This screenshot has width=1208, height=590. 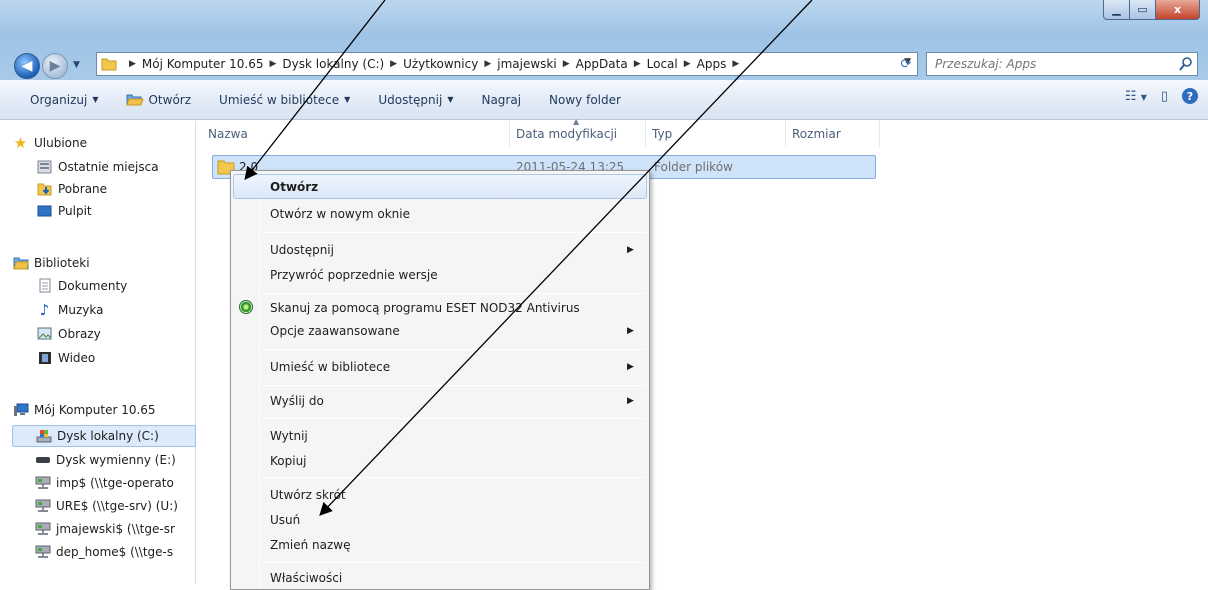 I want to click on share-button: Udostępnij ▼, so click(x=415, y=100).